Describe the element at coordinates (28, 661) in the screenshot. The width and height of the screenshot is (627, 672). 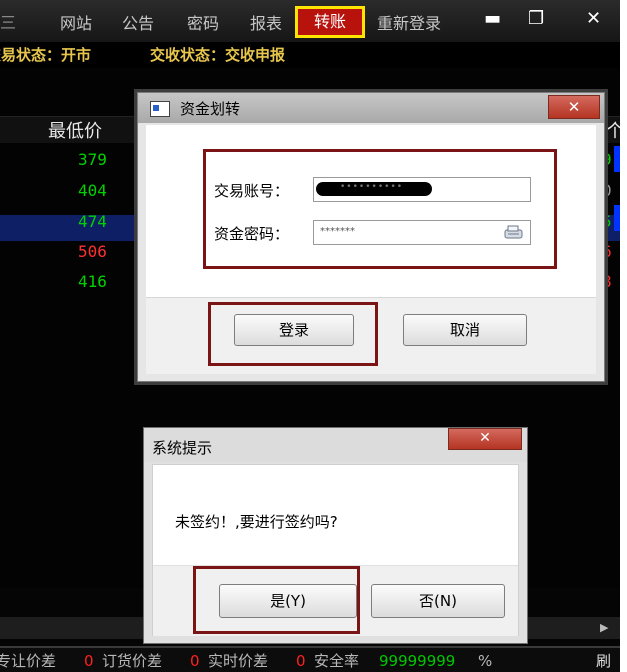
I see `spread-label: 专让价差` at that location.